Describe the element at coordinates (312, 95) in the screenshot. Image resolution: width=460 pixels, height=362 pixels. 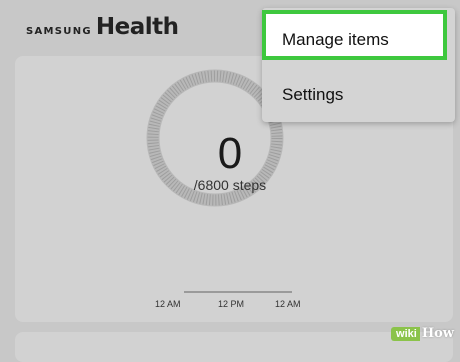
I see `menu-item-settings: Settings` at that location.